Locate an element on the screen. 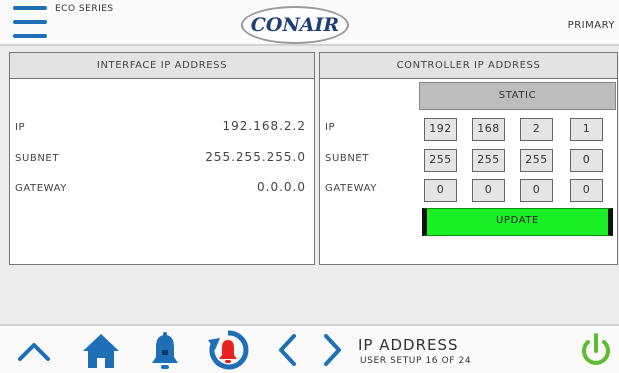  screen-subtitle: USER SETUP 16 OF 24 is located at coordinates (416, 361).